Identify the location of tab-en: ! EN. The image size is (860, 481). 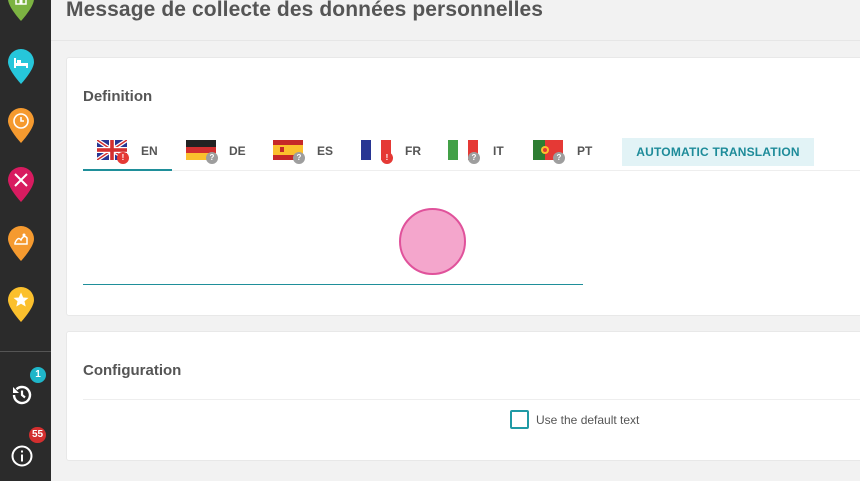
(127, 153).